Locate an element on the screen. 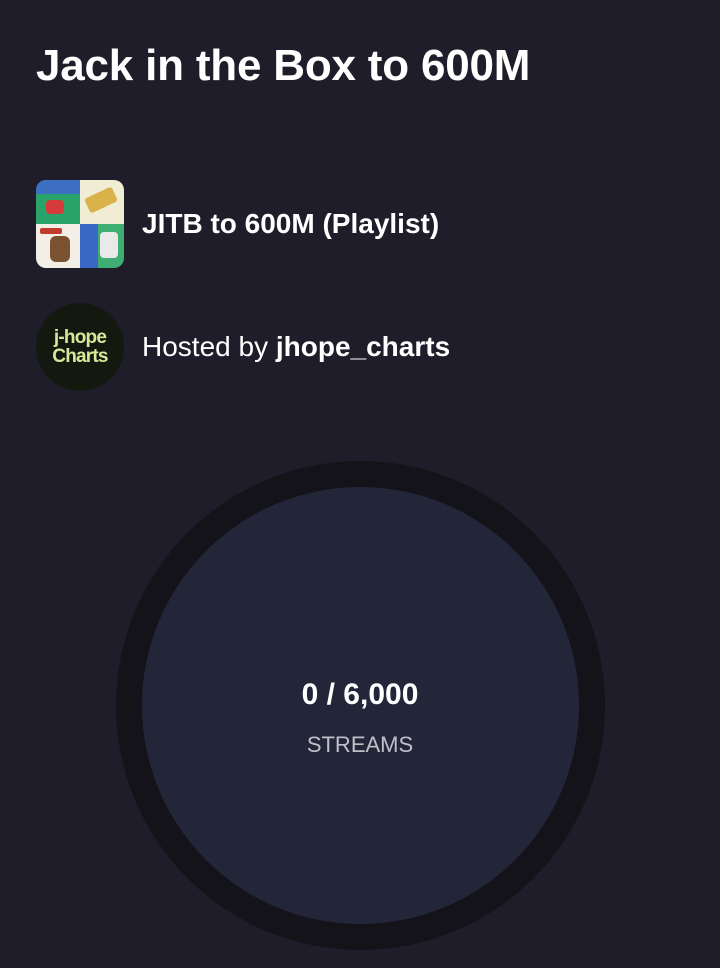 Image resolution: width=720 pixels, height=968 pixels. host-prefix: Hosted by is located at coordinates (205, 346).